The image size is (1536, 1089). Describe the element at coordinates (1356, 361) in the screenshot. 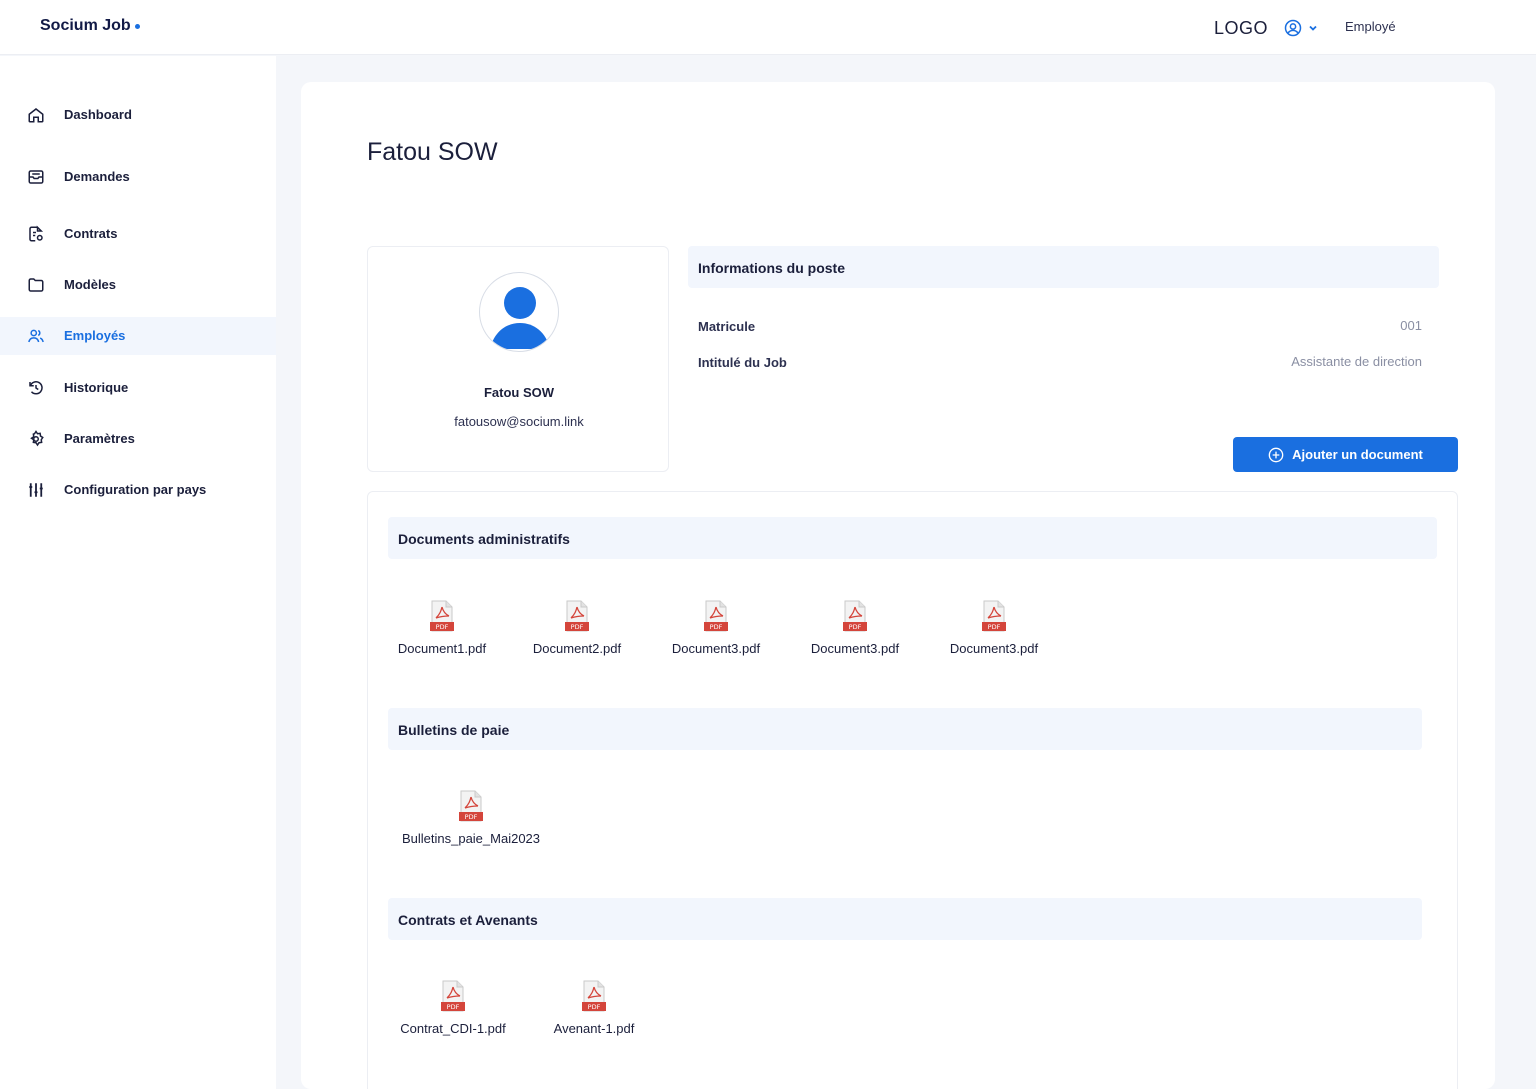

I see `job-title-value: Assistante de direction` at that location.